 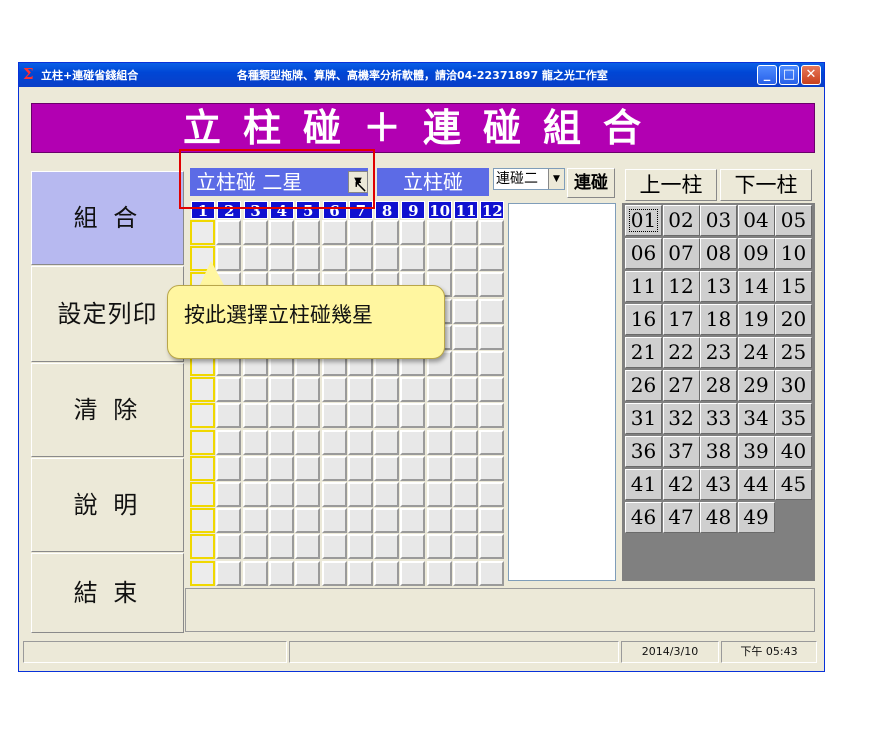 What do you see at coordinates (756, 253) in the screenshot?
I see `number-button: 09` at bounding box center [756, 253].